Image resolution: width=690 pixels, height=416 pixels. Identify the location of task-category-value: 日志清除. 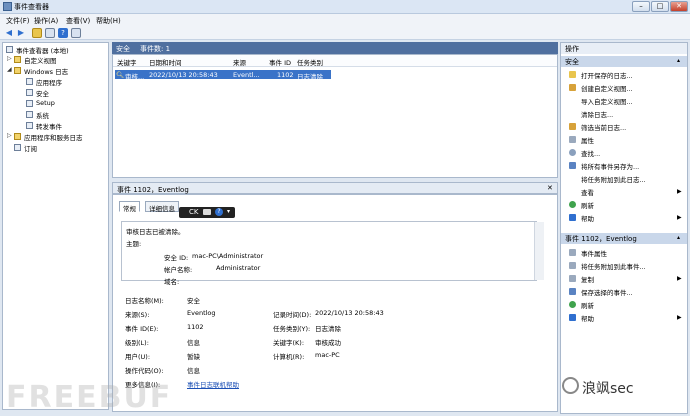
(328, 329).